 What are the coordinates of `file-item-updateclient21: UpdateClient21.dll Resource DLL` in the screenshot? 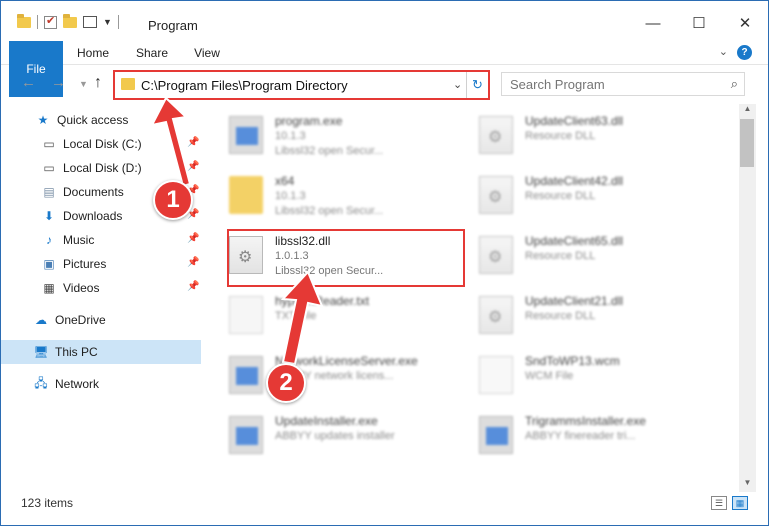 It's located at (575, 316).